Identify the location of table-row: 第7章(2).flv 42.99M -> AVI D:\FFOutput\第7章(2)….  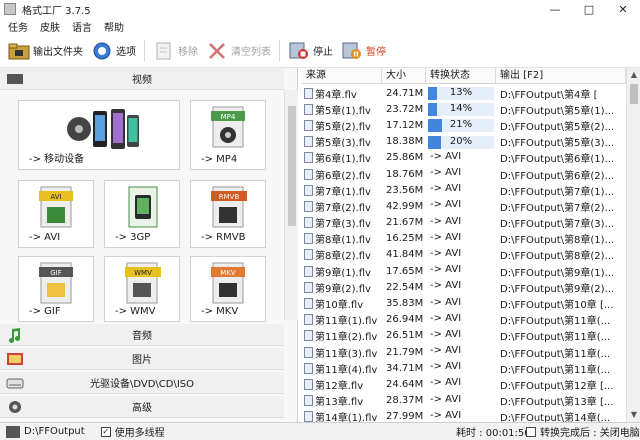
(471, 206).